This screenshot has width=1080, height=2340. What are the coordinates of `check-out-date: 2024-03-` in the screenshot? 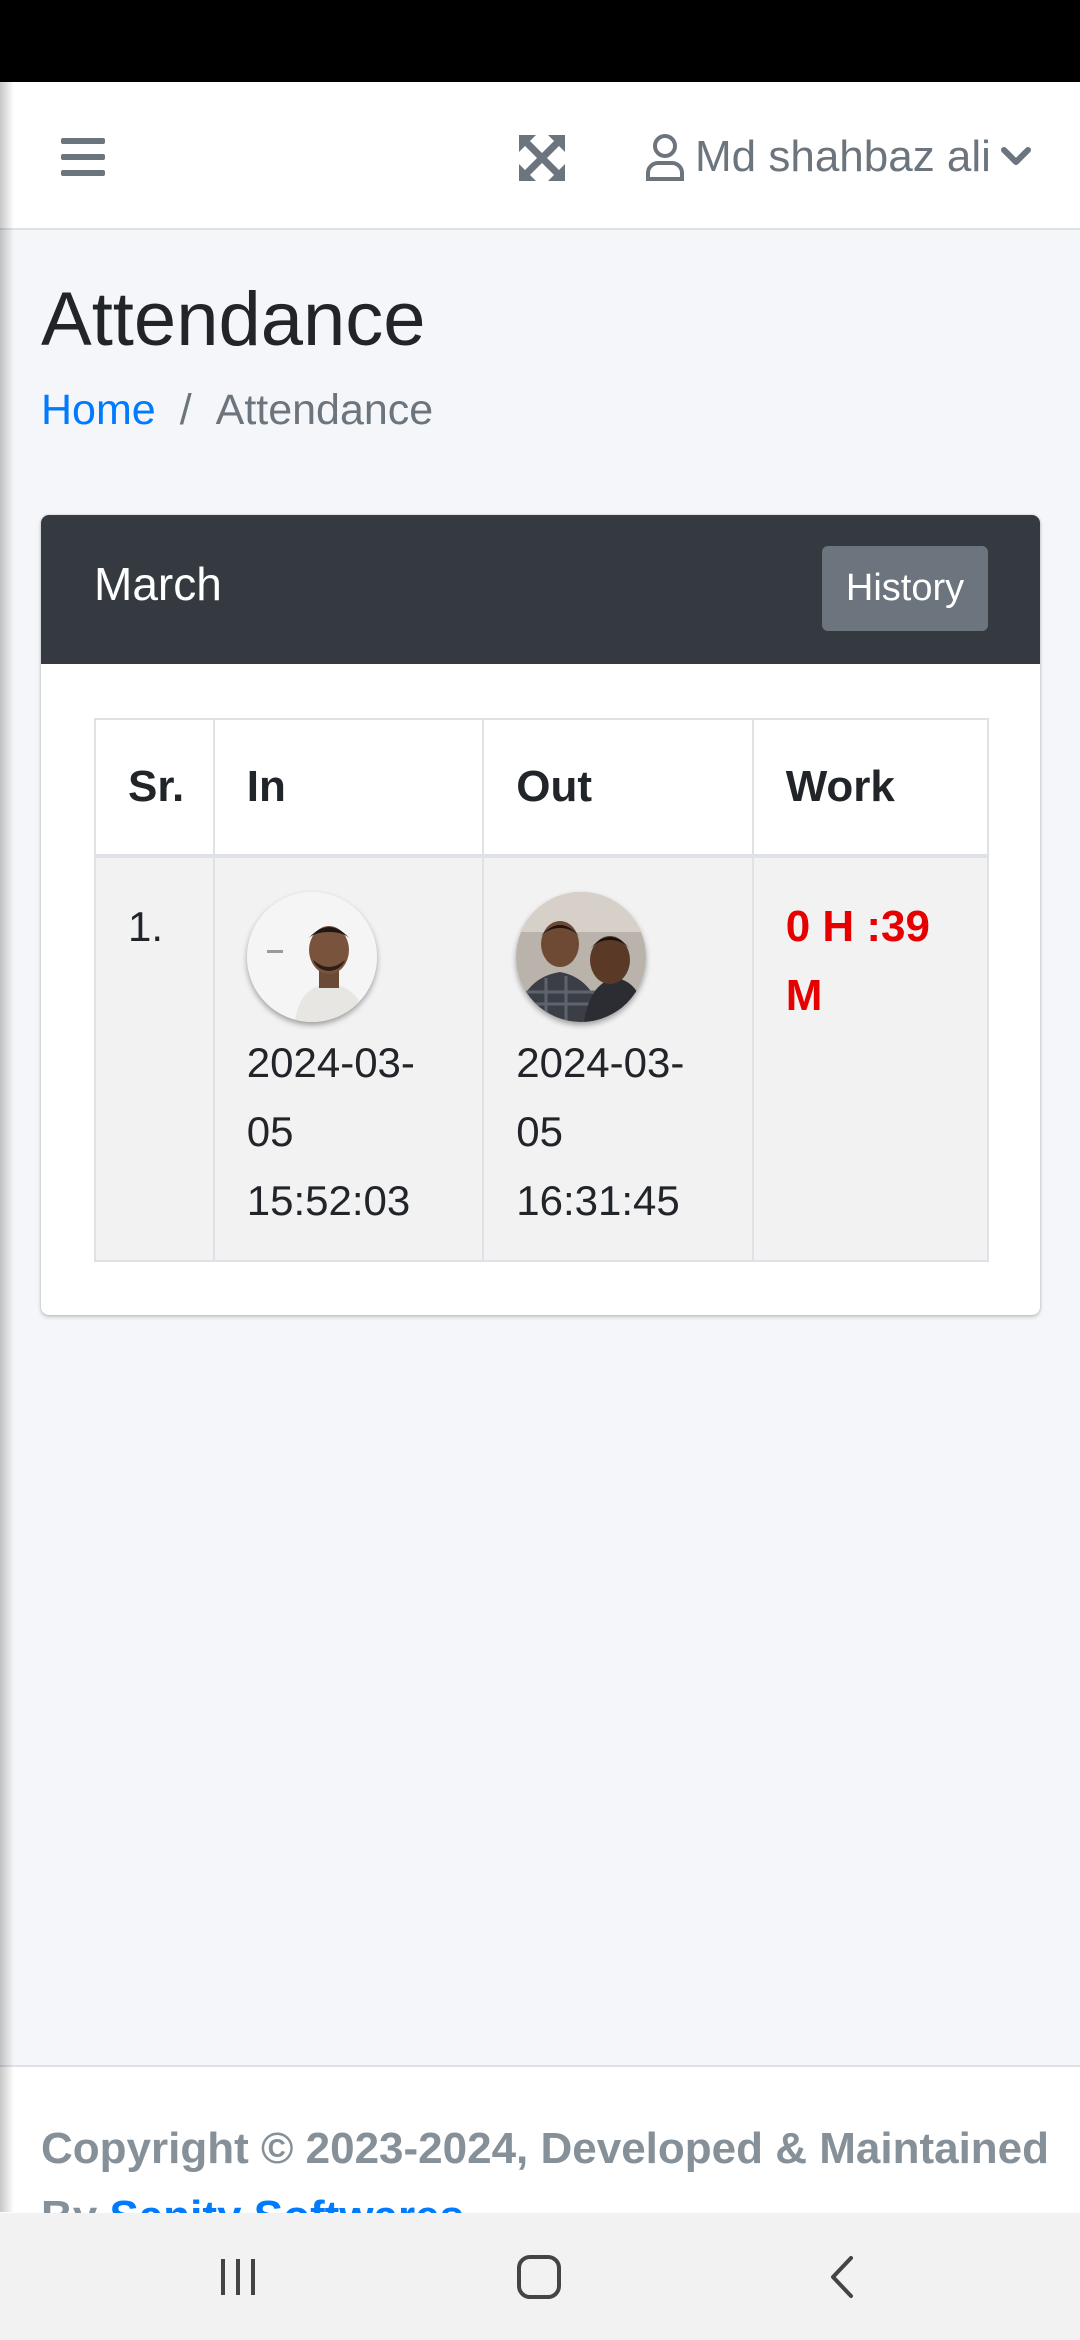 It's located at (600, 1062).